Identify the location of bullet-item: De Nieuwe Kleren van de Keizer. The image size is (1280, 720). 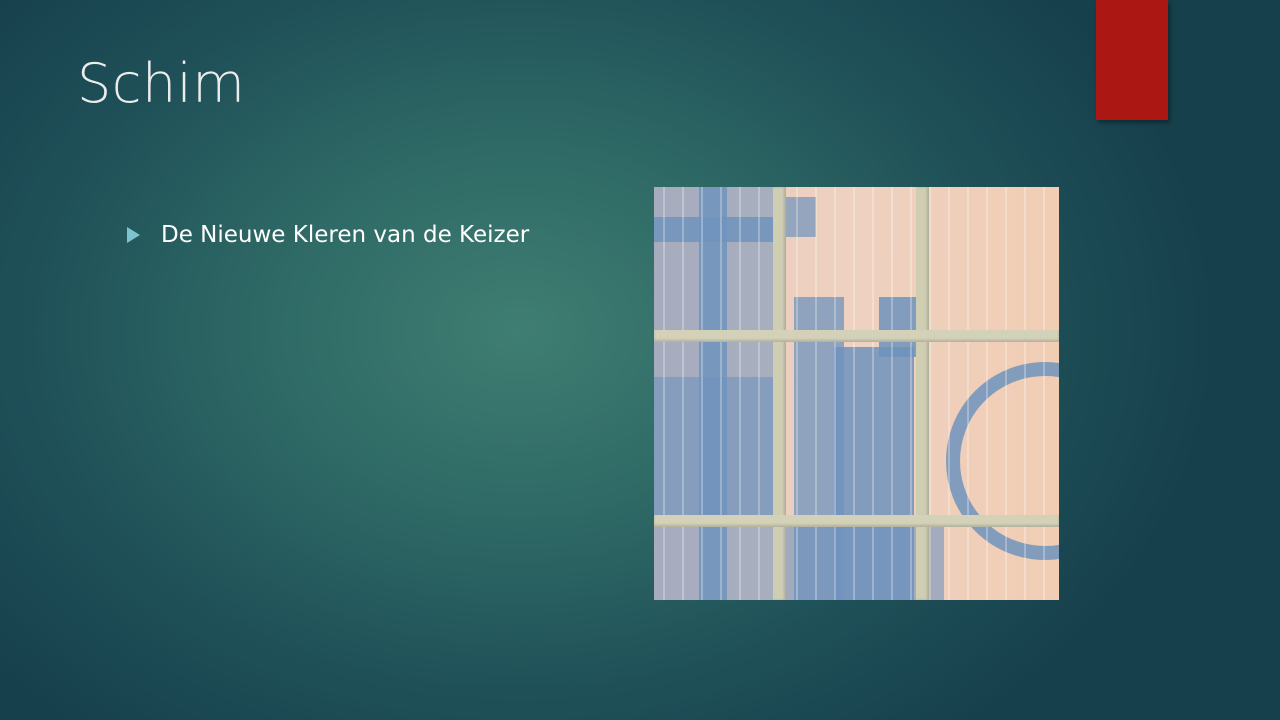
(328, 235).